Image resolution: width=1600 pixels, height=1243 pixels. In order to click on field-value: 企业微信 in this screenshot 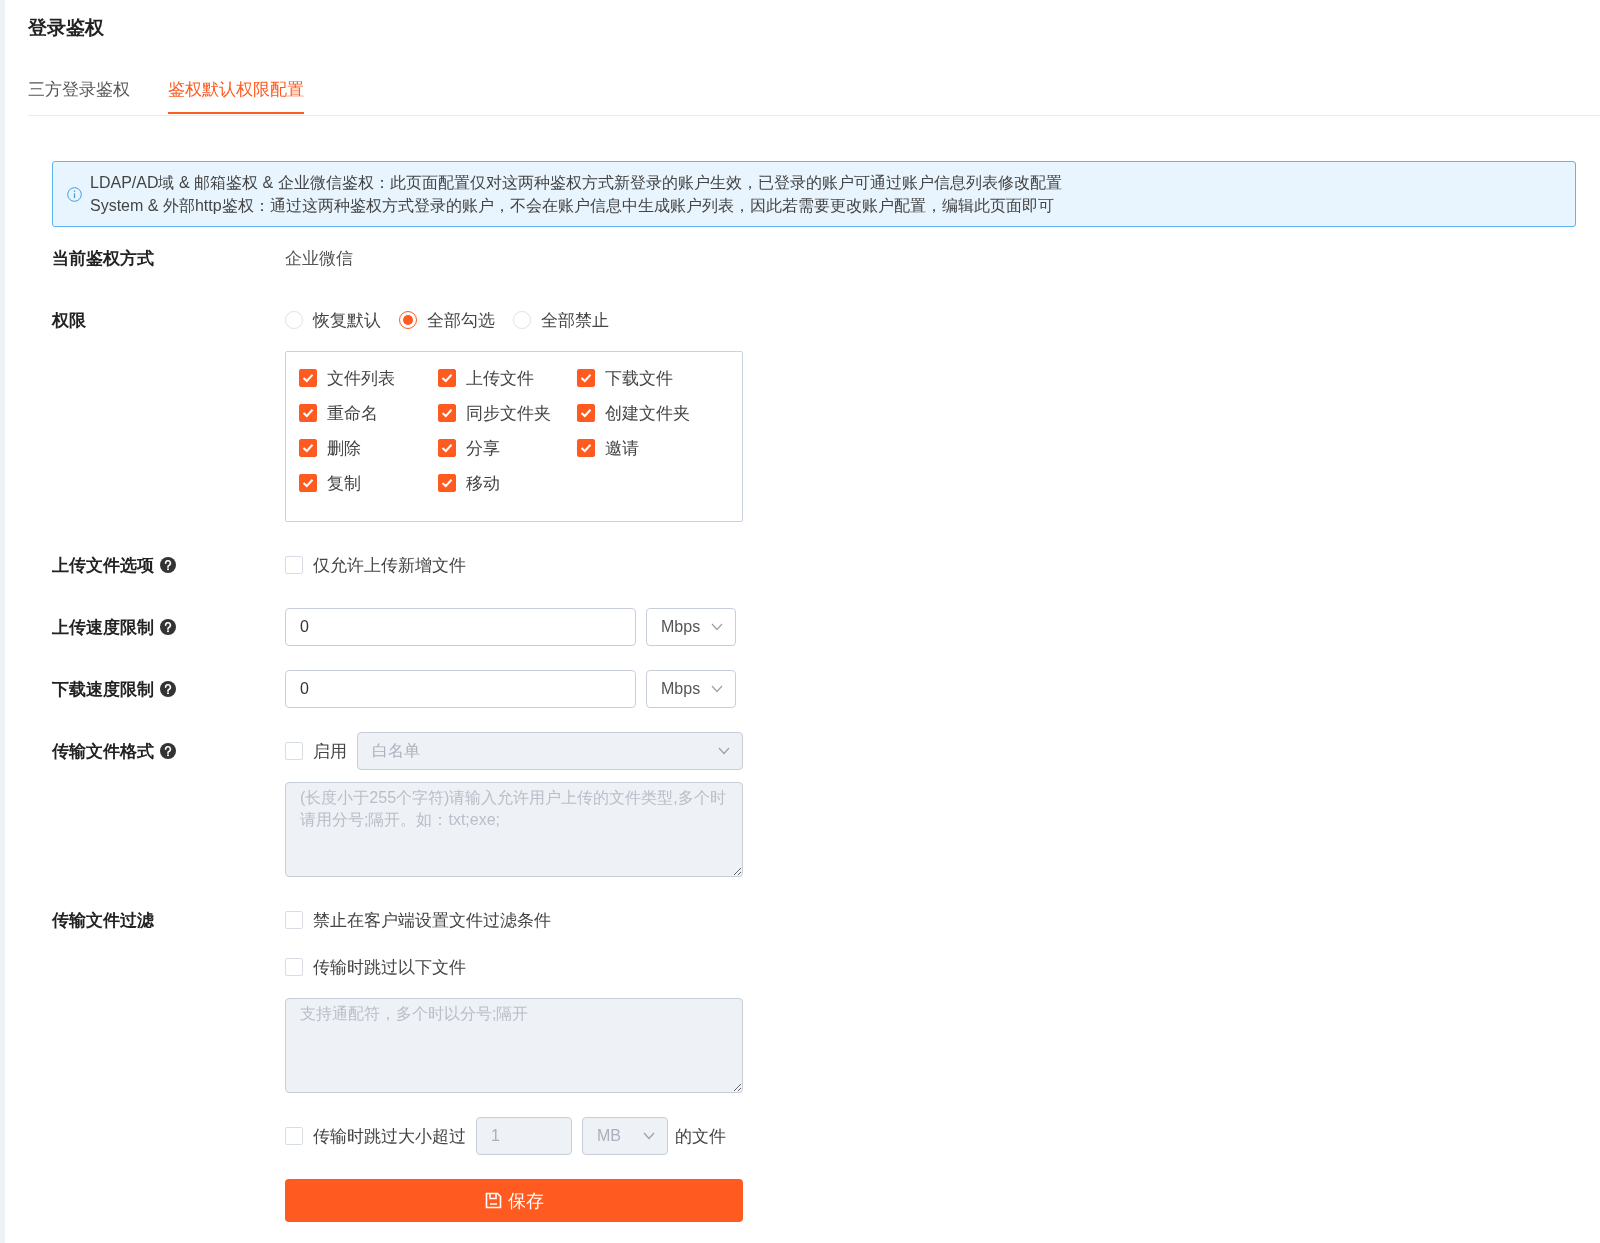, I will do `click(319, 258)`.